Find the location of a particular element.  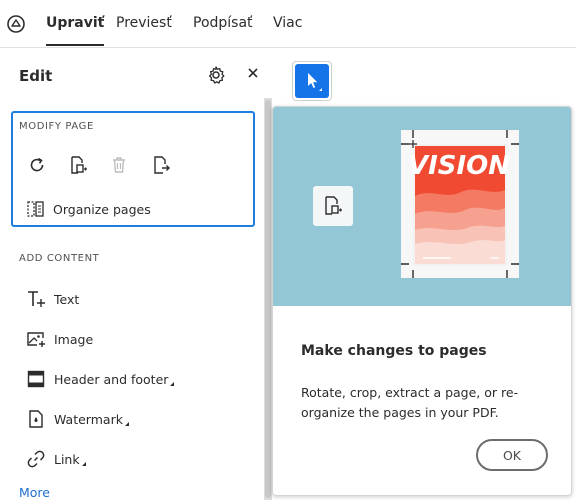

organize-pages-icon is located at coordinates (35, 209).